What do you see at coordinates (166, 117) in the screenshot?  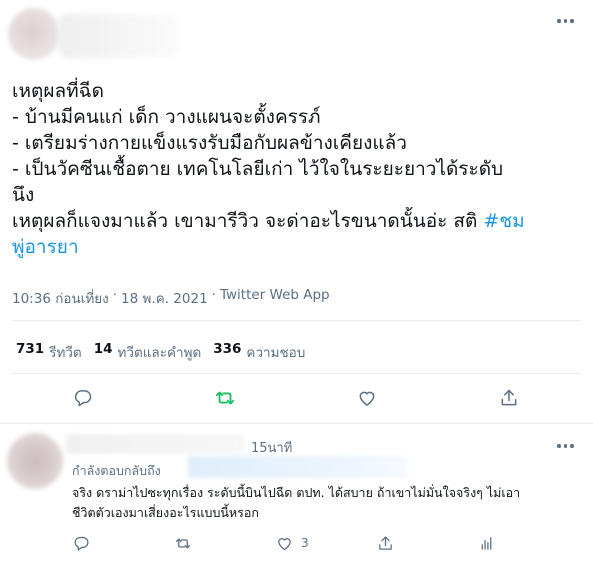 I see `tweet-line: - บ้านมีคนแก่ เด็ก วางแผนจะตั้งครรภ์` at bounding box center [166, 117].